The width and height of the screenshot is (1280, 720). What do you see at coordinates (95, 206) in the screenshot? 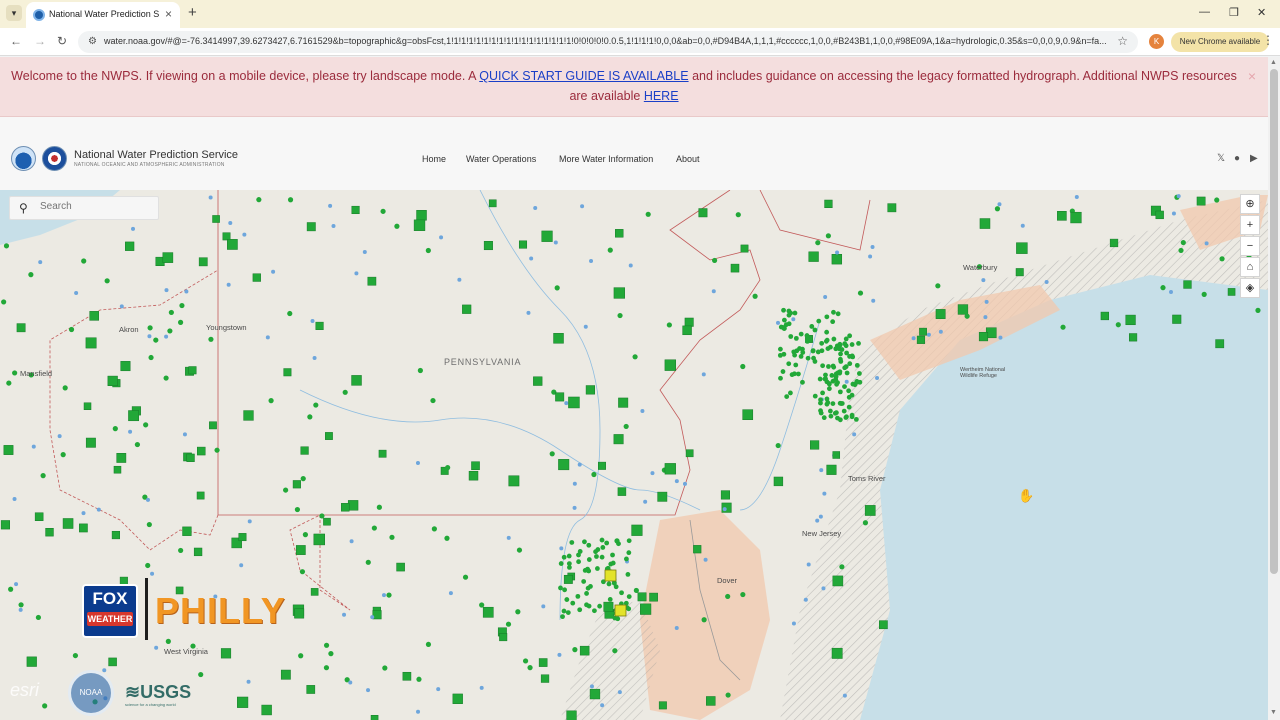
I see `map-search-input` at bounding box center [95, 206].